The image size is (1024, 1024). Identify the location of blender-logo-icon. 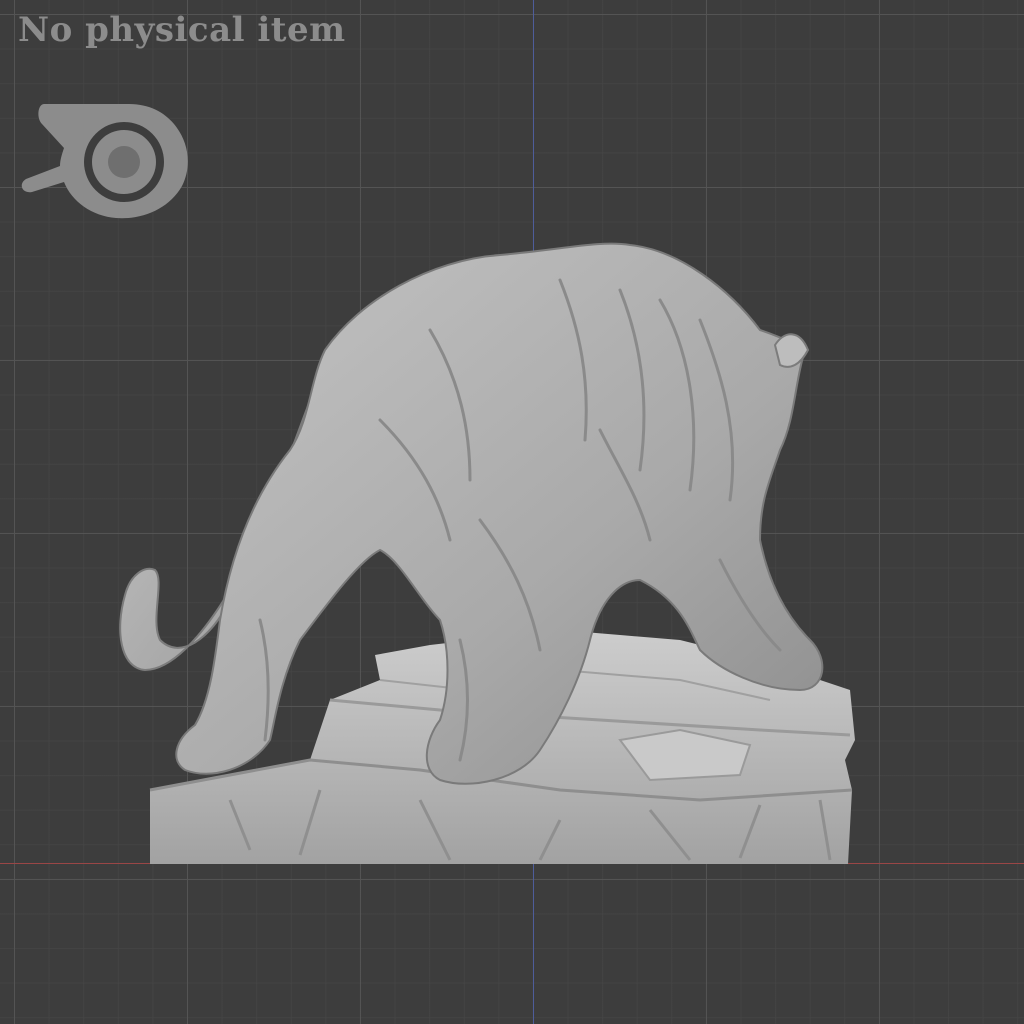
(104, 161).